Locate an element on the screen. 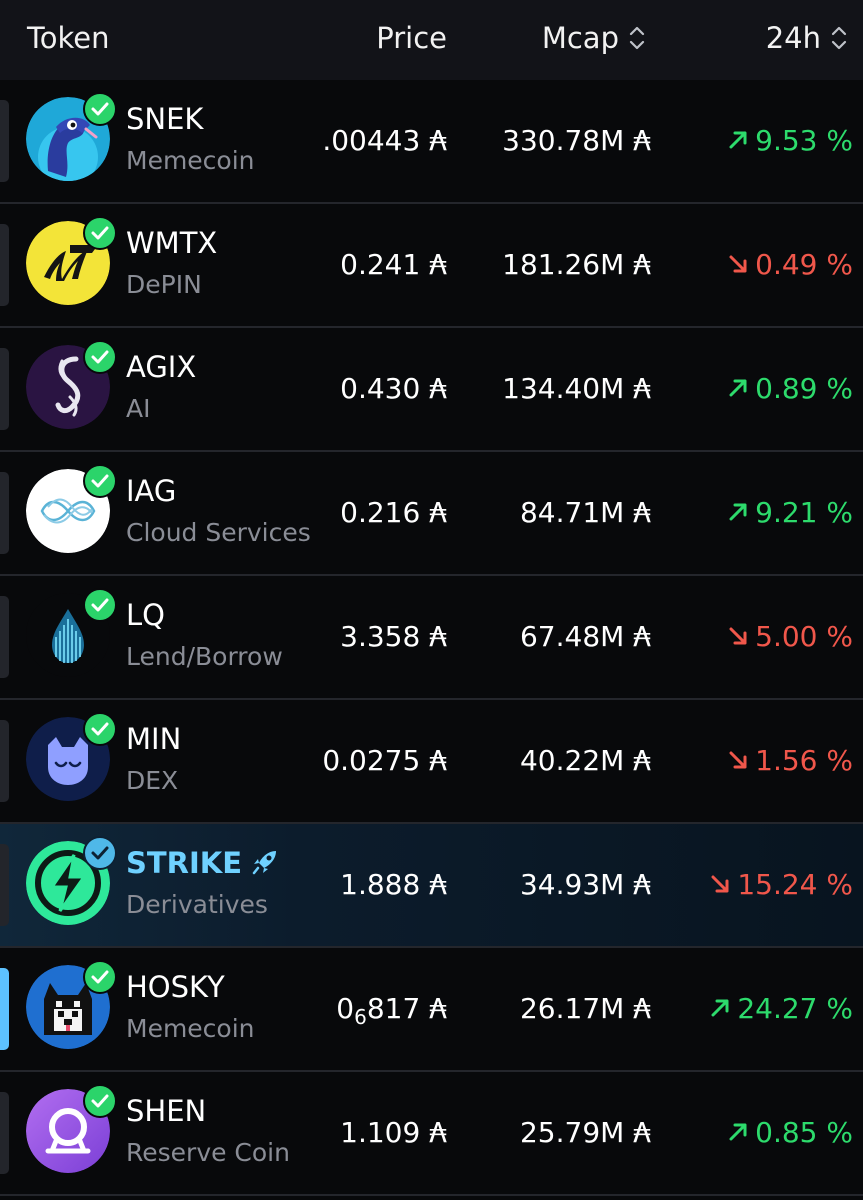 This screenshot has width=863, height=1200. token-price: 3.358 ₳ is located at coordinates (393, 636).